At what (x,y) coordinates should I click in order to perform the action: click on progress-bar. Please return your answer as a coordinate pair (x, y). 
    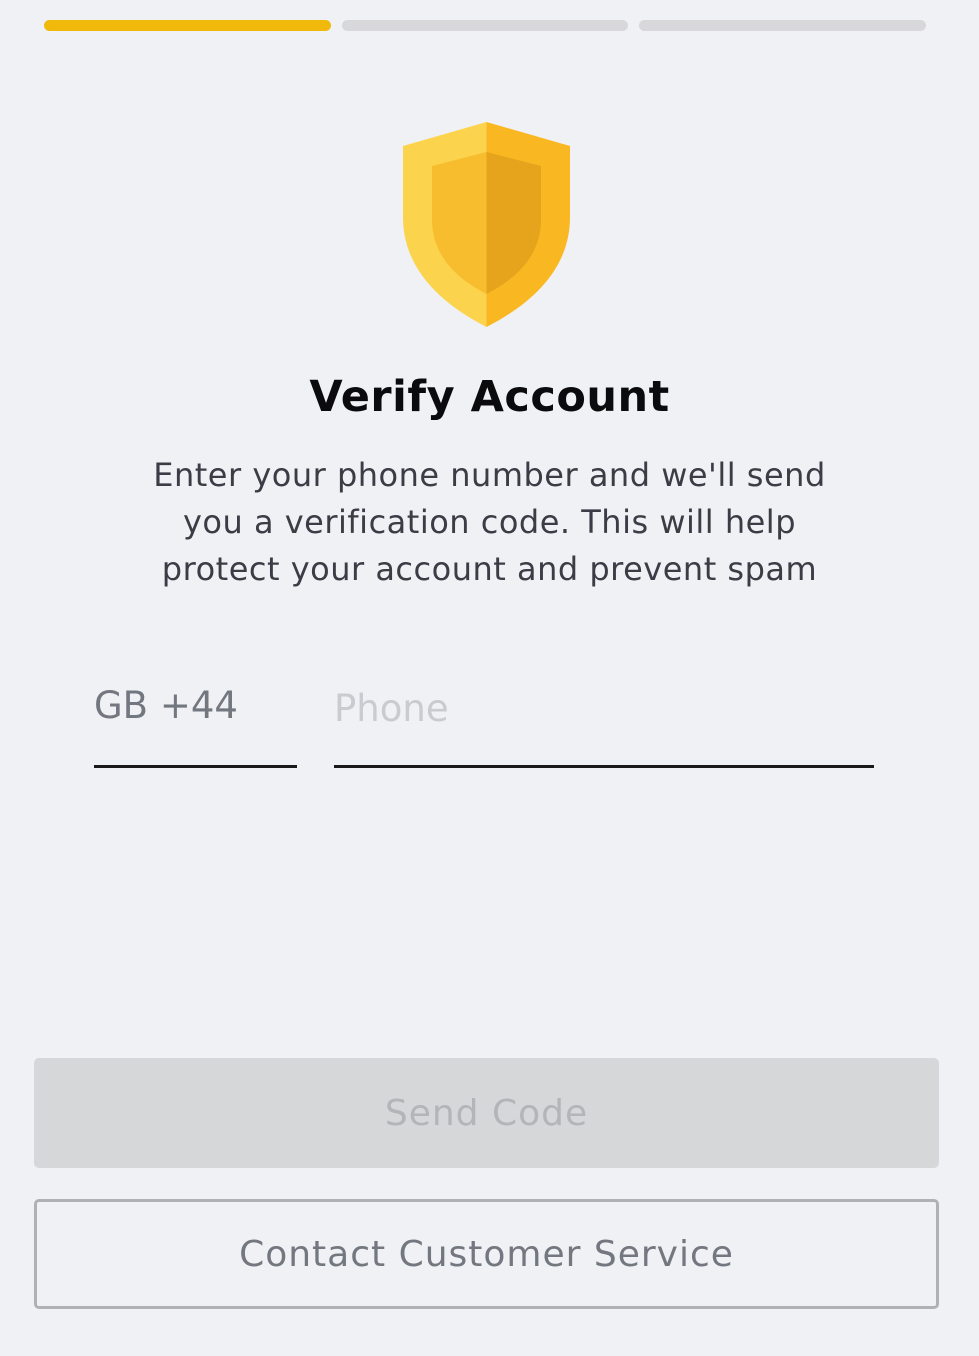
    Looking at the image, I should click on (485, 25).